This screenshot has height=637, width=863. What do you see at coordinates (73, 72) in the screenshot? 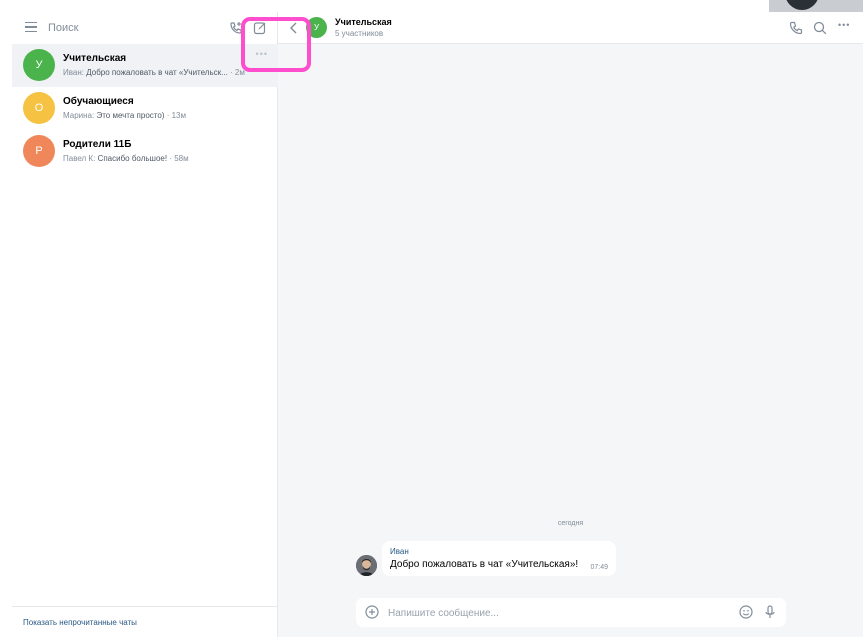
I see `preview-sender: Иван:` at bounding box center [73, 72].